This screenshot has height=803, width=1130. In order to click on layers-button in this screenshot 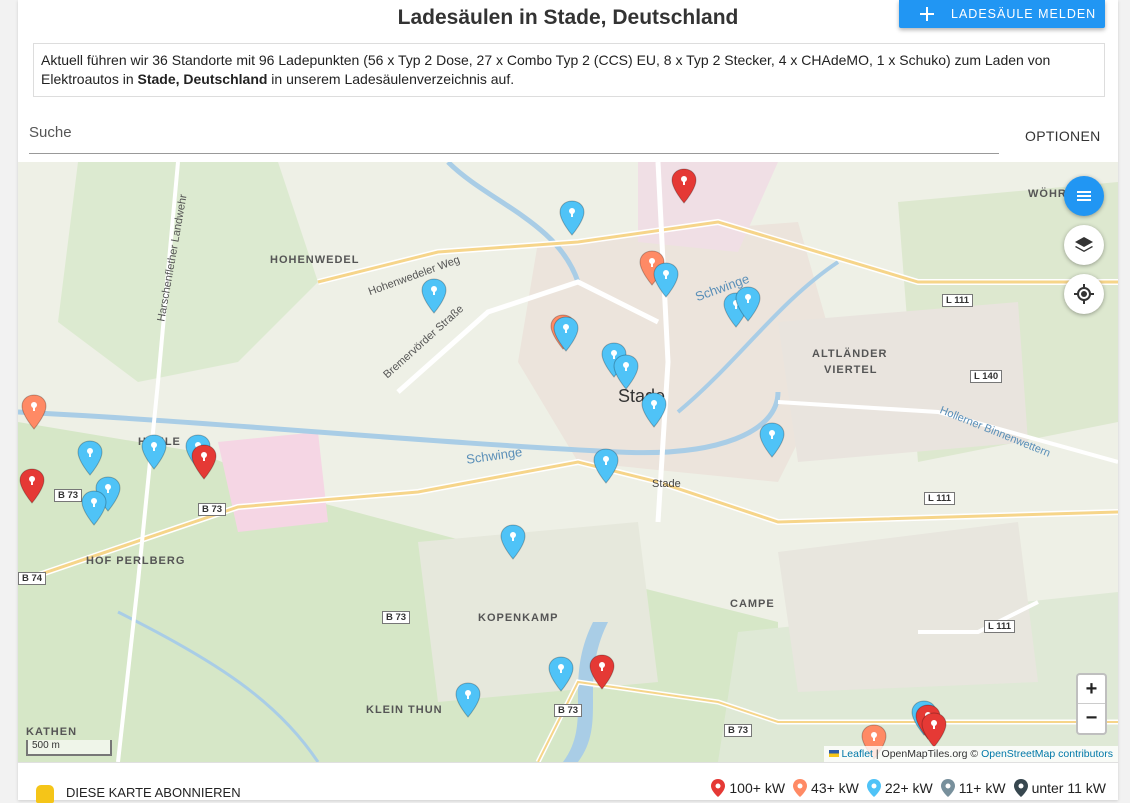, I will do `click(1084, 245)`.